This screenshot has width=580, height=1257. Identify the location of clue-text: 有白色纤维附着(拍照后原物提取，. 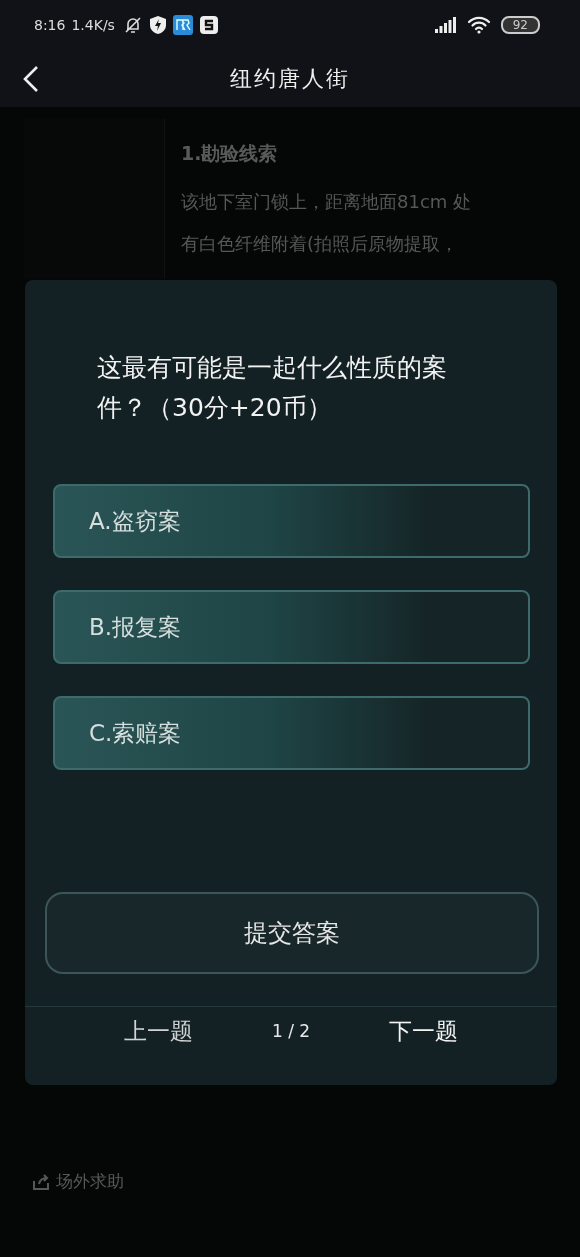
(320, 244).